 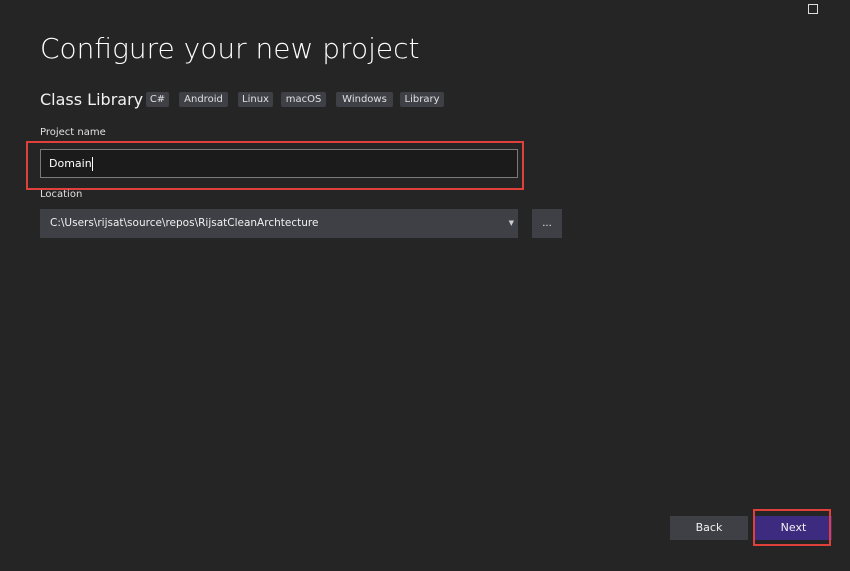 What do you see at coordinates (73, 132) in the screenshot?
I see `project-name-label: Project name` at bounding box center [73, 132].